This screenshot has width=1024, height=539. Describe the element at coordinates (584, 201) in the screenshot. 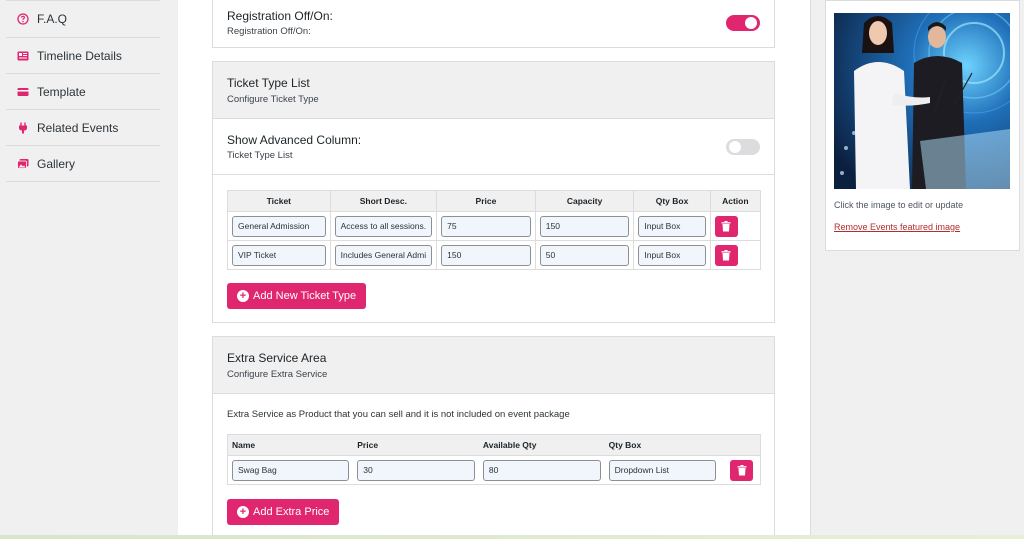

I see `col-capacity: Capacity` at that location.